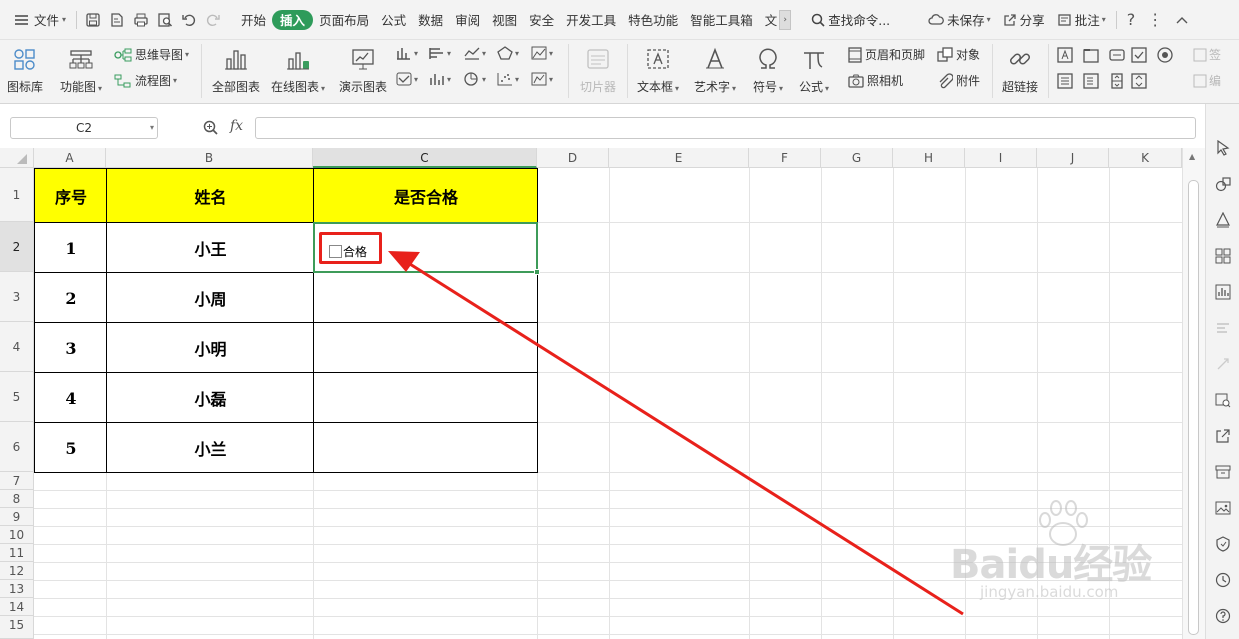  Describe the element at coordinates (407, 53) in the screenshot. I see `column-chart-dropdown` at that location.